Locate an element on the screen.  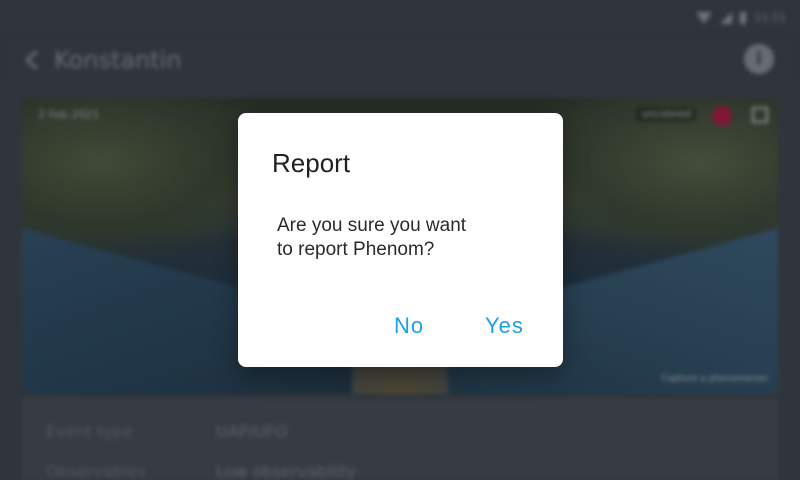
no-button: No is located at coordinates (409, 326).